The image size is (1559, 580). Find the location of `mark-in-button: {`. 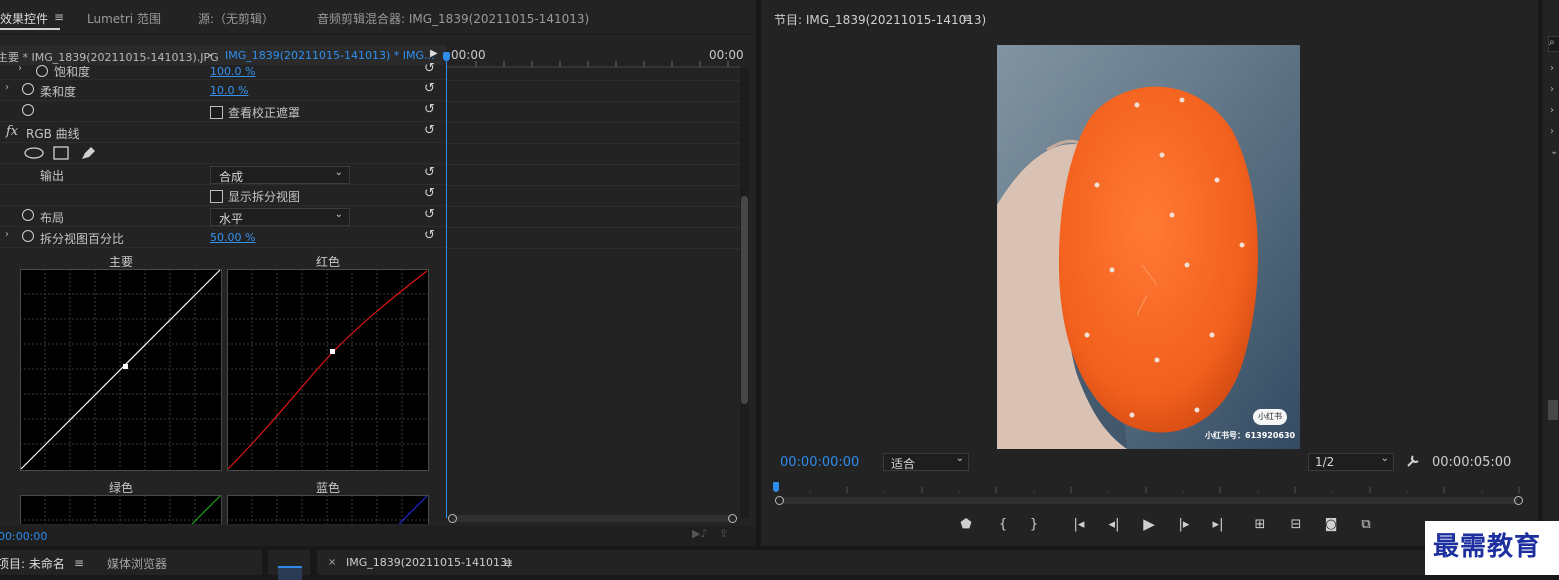

mark-in-button: { is located at coordinates (1003, 524).